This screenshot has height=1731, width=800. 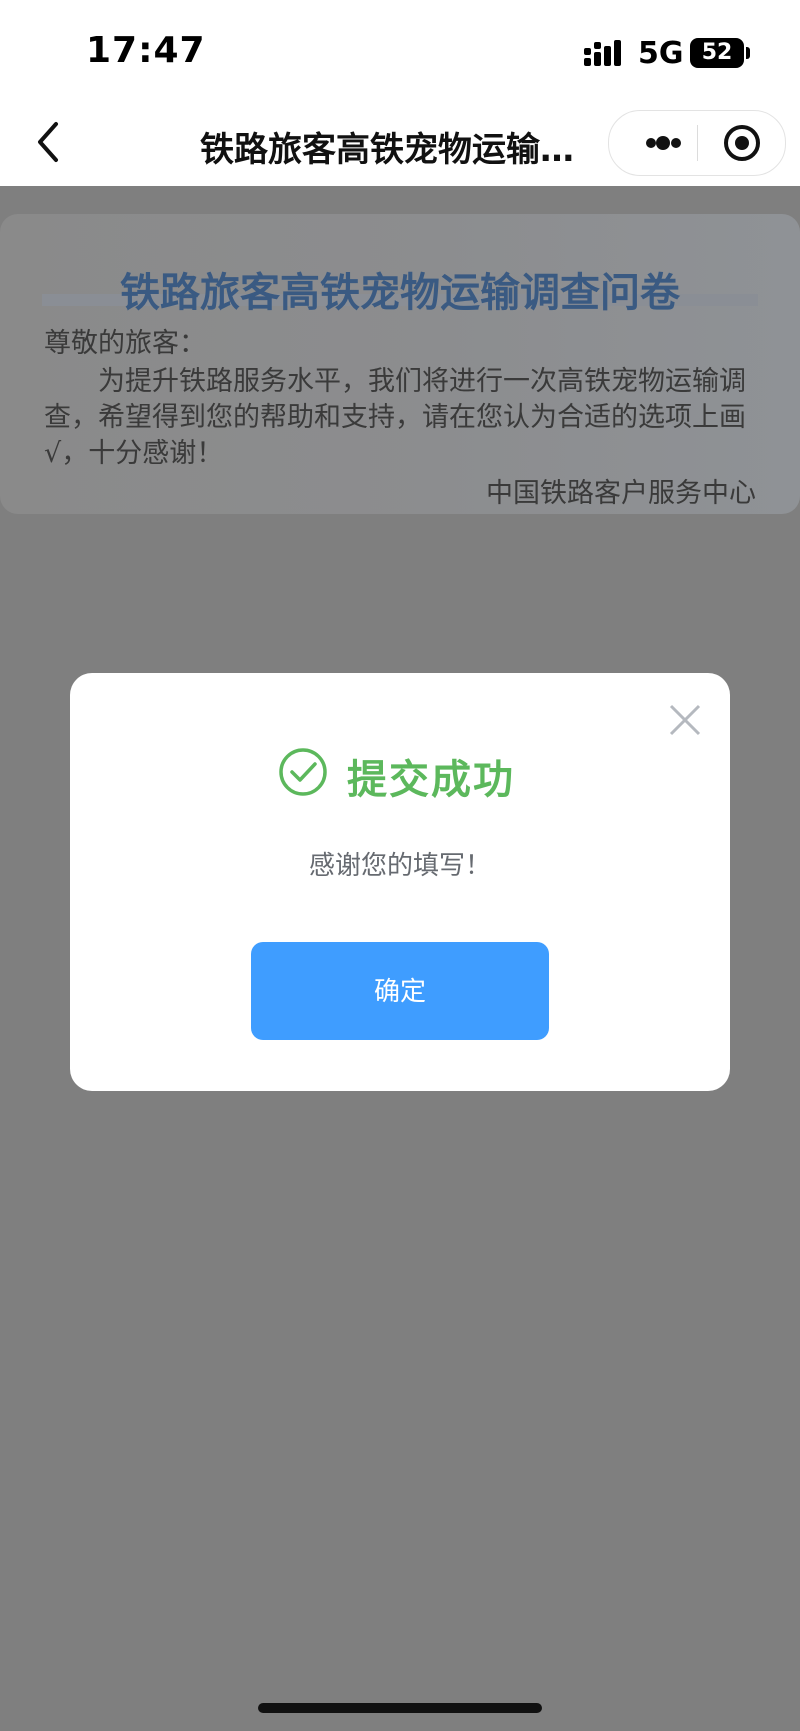 What do you see at coordinates (303, 772) in the screenshot?
I see `check-circle-icon` at bounding box center [303, 772].